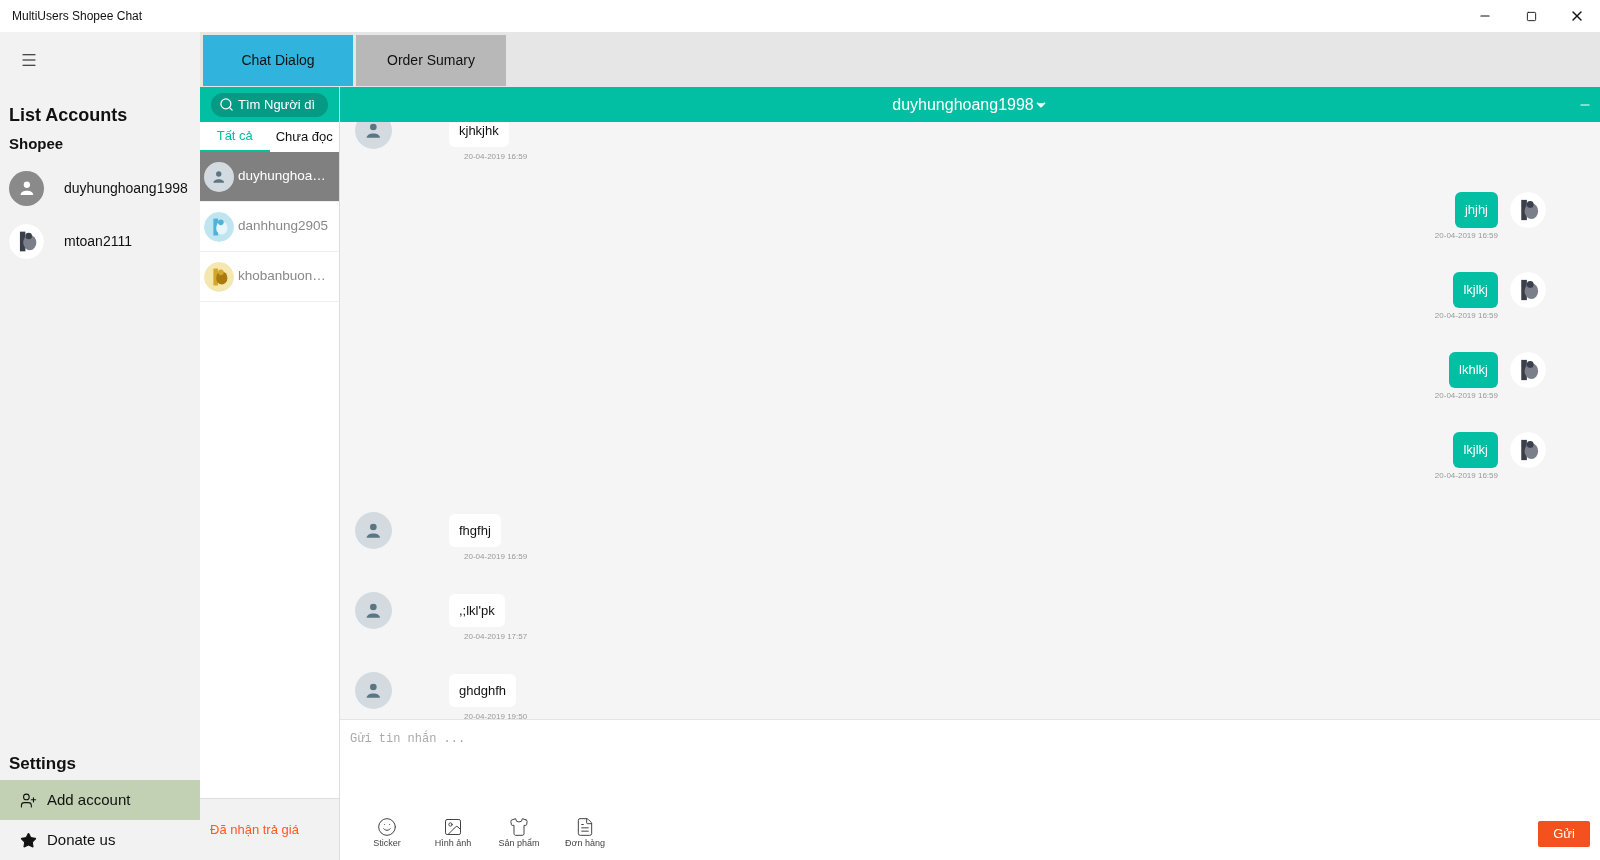 This screenshot has width=1600, height=860. Describe the element at coordinates (453, 827) in the screenshot. I see `image-icon` at that location.